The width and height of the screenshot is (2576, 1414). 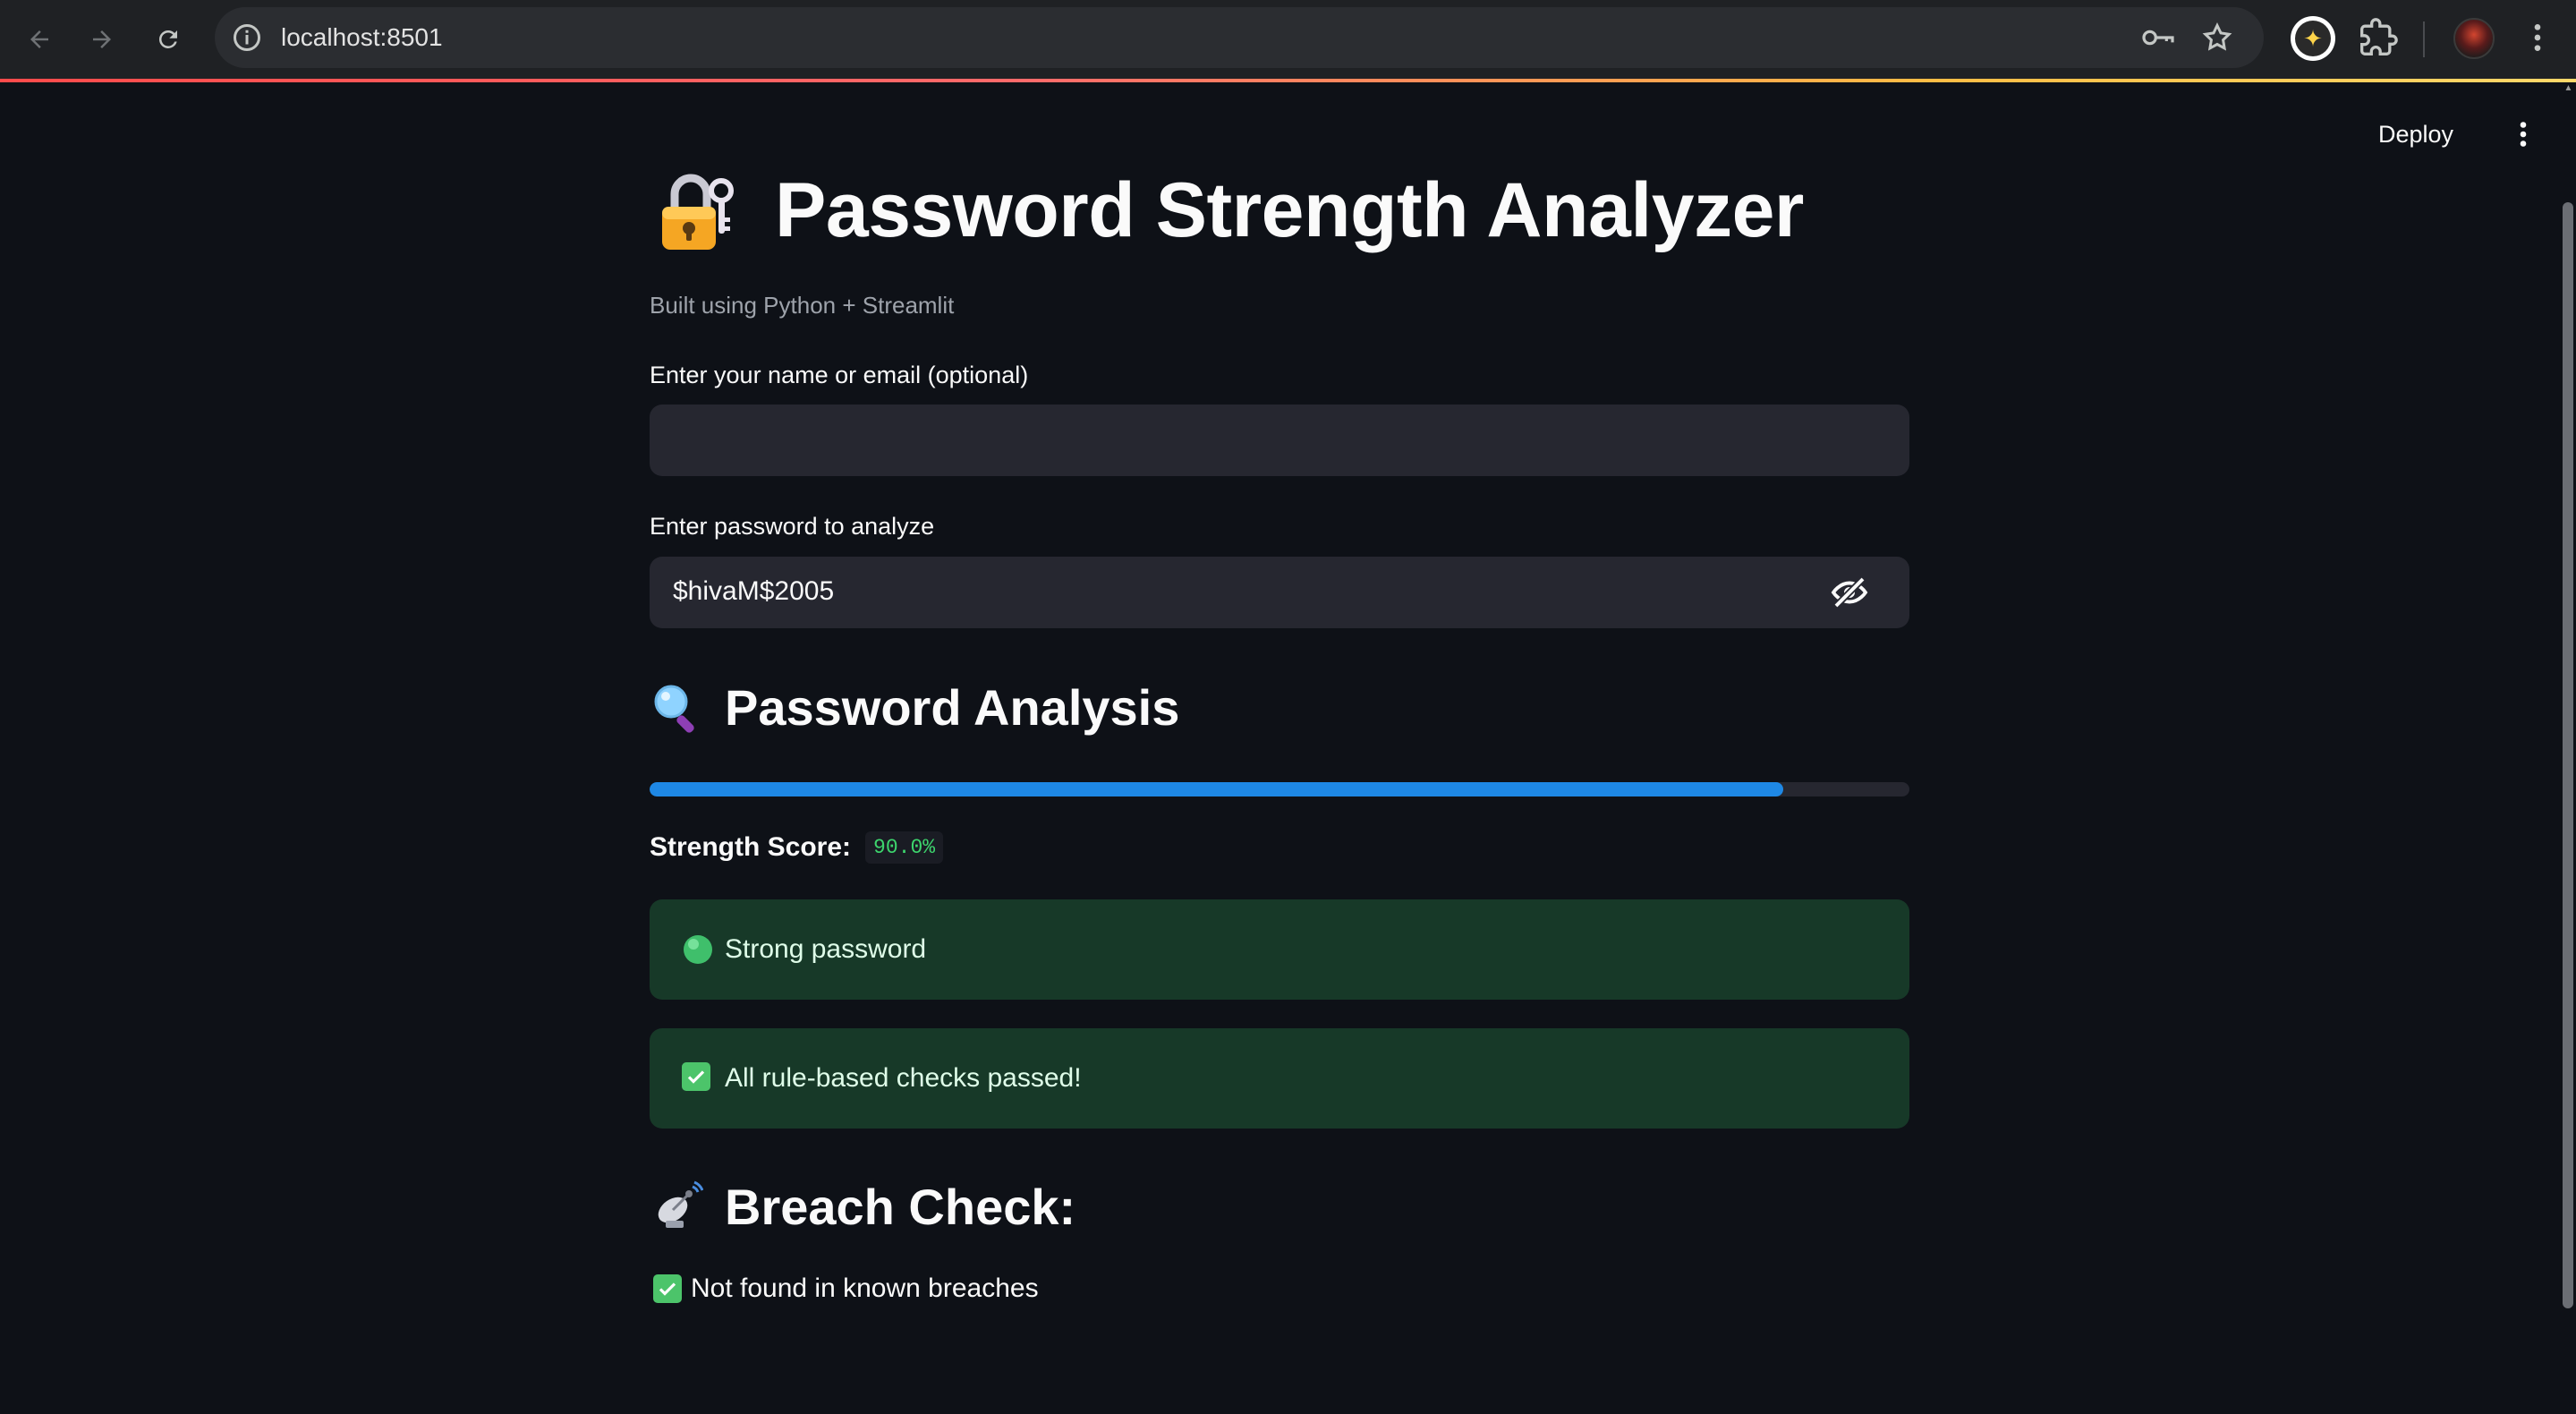 What do you see at coordinates (677, 1206) in the screenshot?
I see `satellite-antenna-icon` at bounding box center [677, 1206].